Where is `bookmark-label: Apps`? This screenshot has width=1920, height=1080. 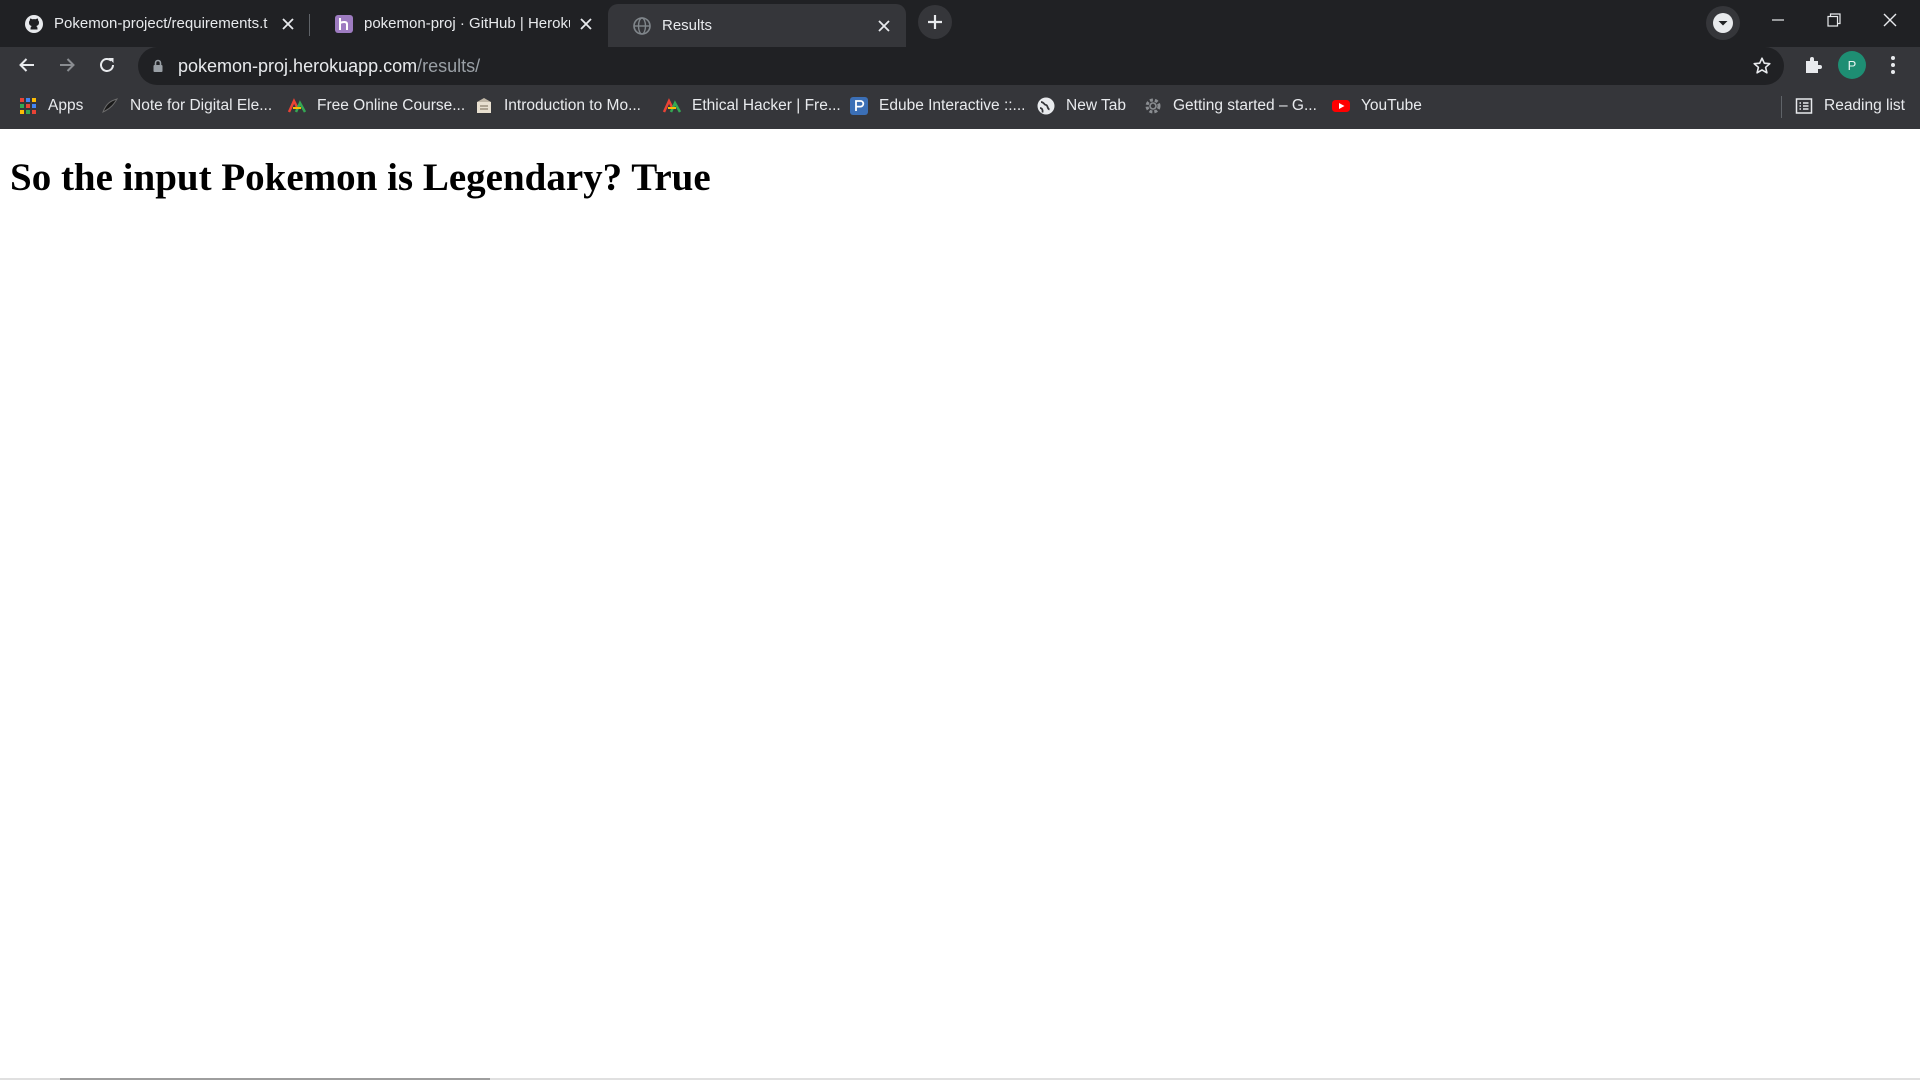
bookmark-label: Apps is located at coordinates (66, 105).